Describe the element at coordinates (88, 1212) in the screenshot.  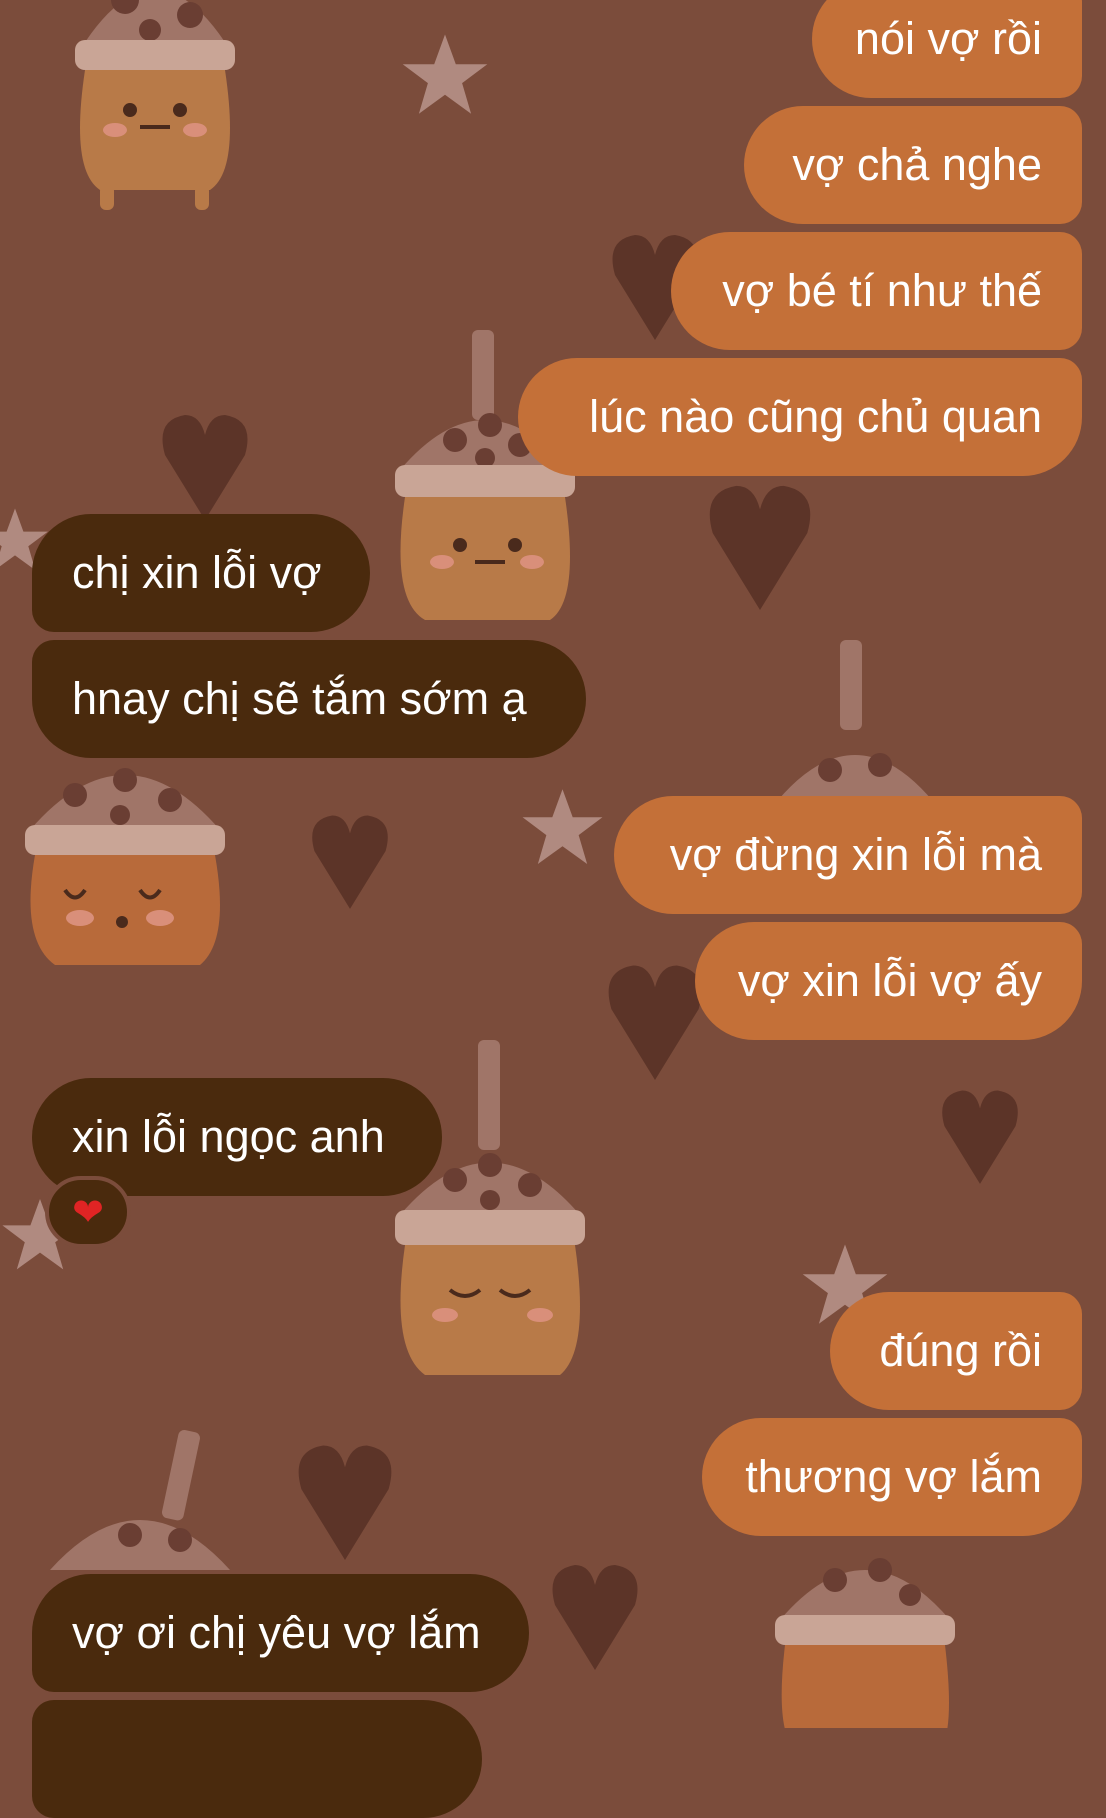
I see `heart-reaction-icon: ❤` at that location.